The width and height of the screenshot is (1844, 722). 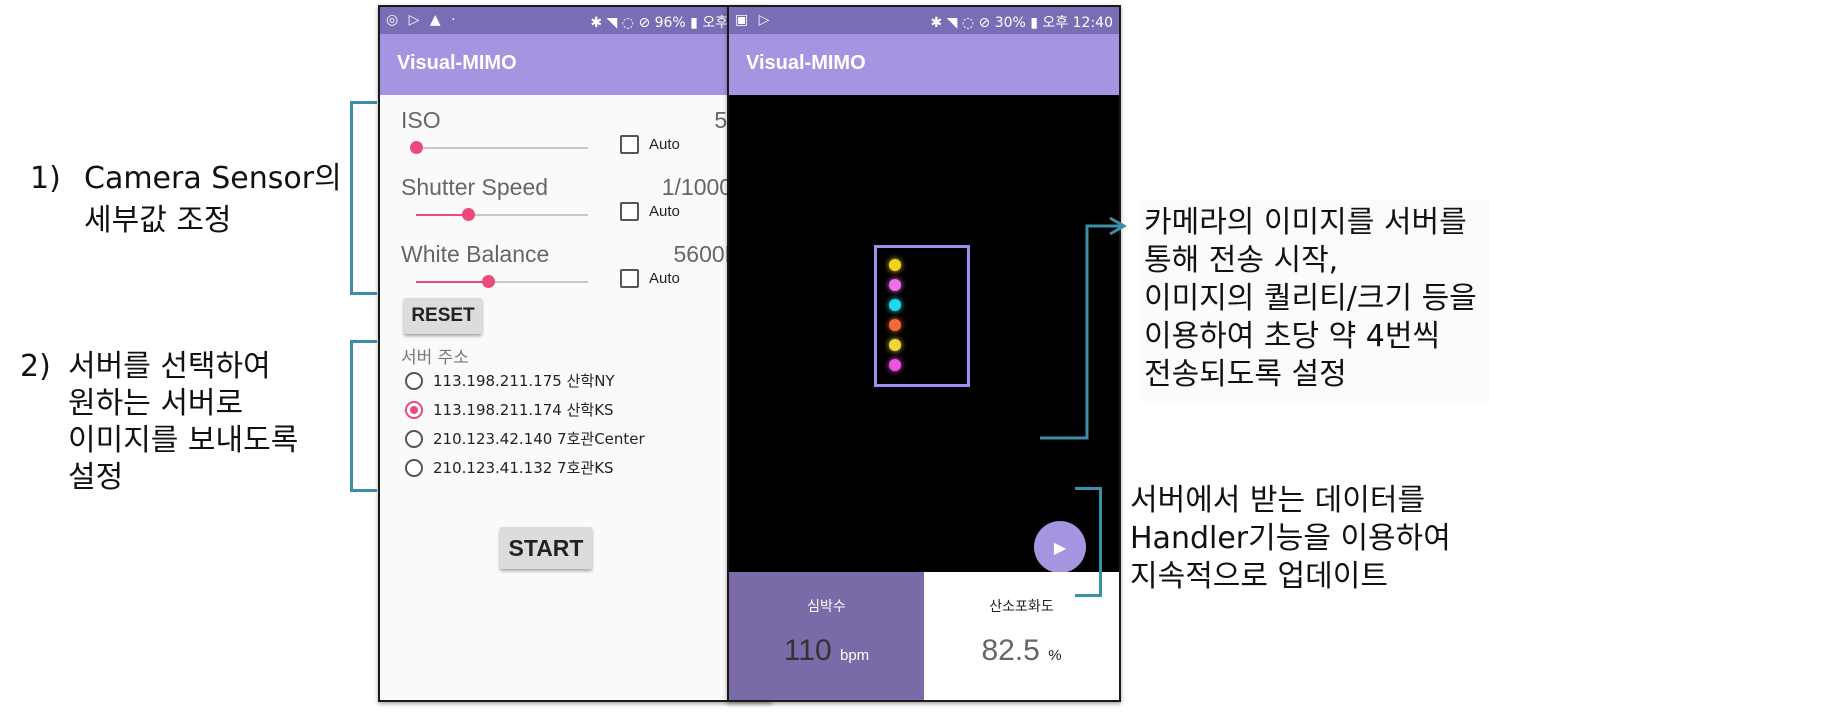 I want to click on annotation-line: 설정, so click(x=96, y=477).